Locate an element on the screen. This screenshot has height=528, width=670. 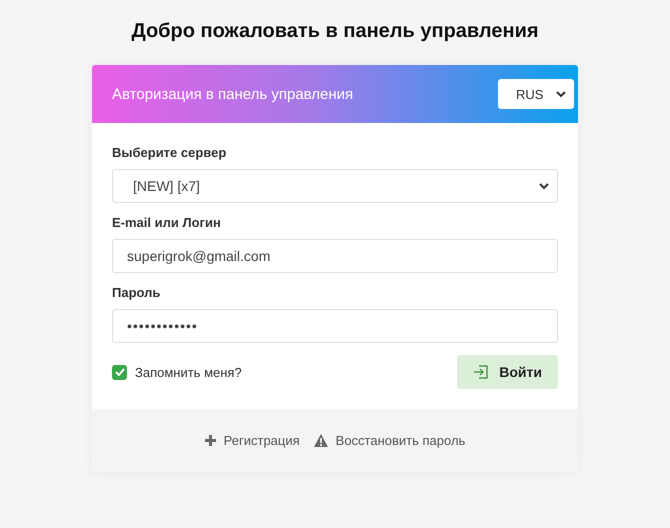
field-label: Пароль is located at coordinates (137, 292).